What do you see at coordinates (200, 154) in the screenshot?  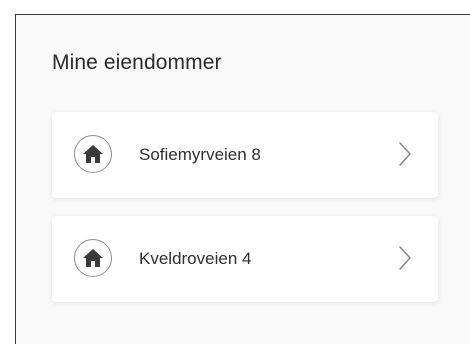 I see `property-label: Sofiemyrveien 8` at bounding box center [200, 154].